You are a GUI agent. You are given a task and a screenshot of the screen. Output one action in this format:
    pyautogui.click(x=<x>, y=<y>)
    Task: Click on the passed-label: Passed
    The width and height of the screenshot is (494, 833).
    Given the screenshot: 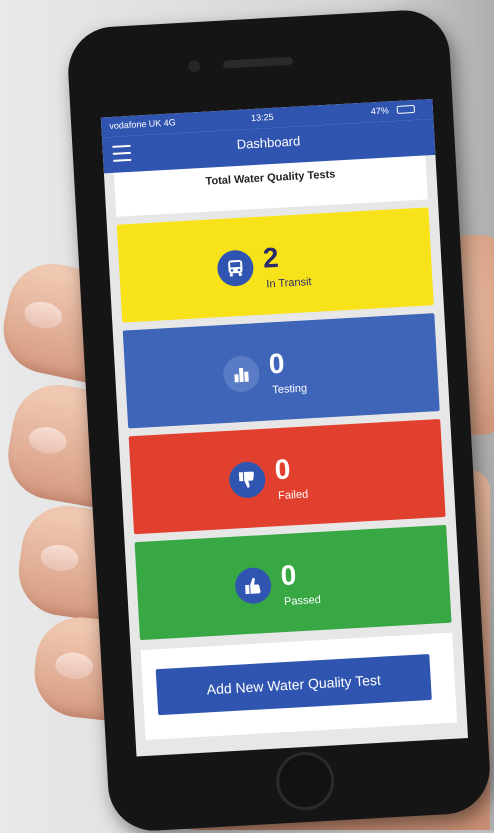 What is the action you would take?
    pyautogui.click(x=302, y=600)
    